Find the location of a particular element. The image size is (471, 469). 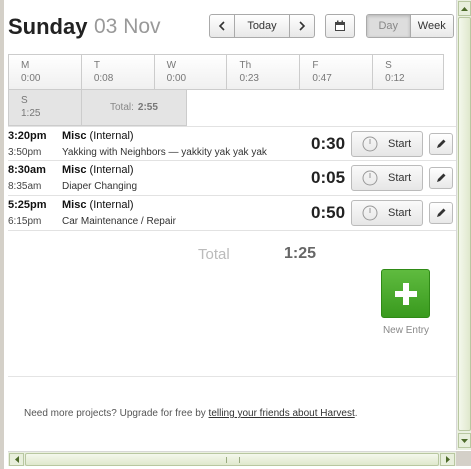

chevron-left-icon is located at coordinates (221, 26).